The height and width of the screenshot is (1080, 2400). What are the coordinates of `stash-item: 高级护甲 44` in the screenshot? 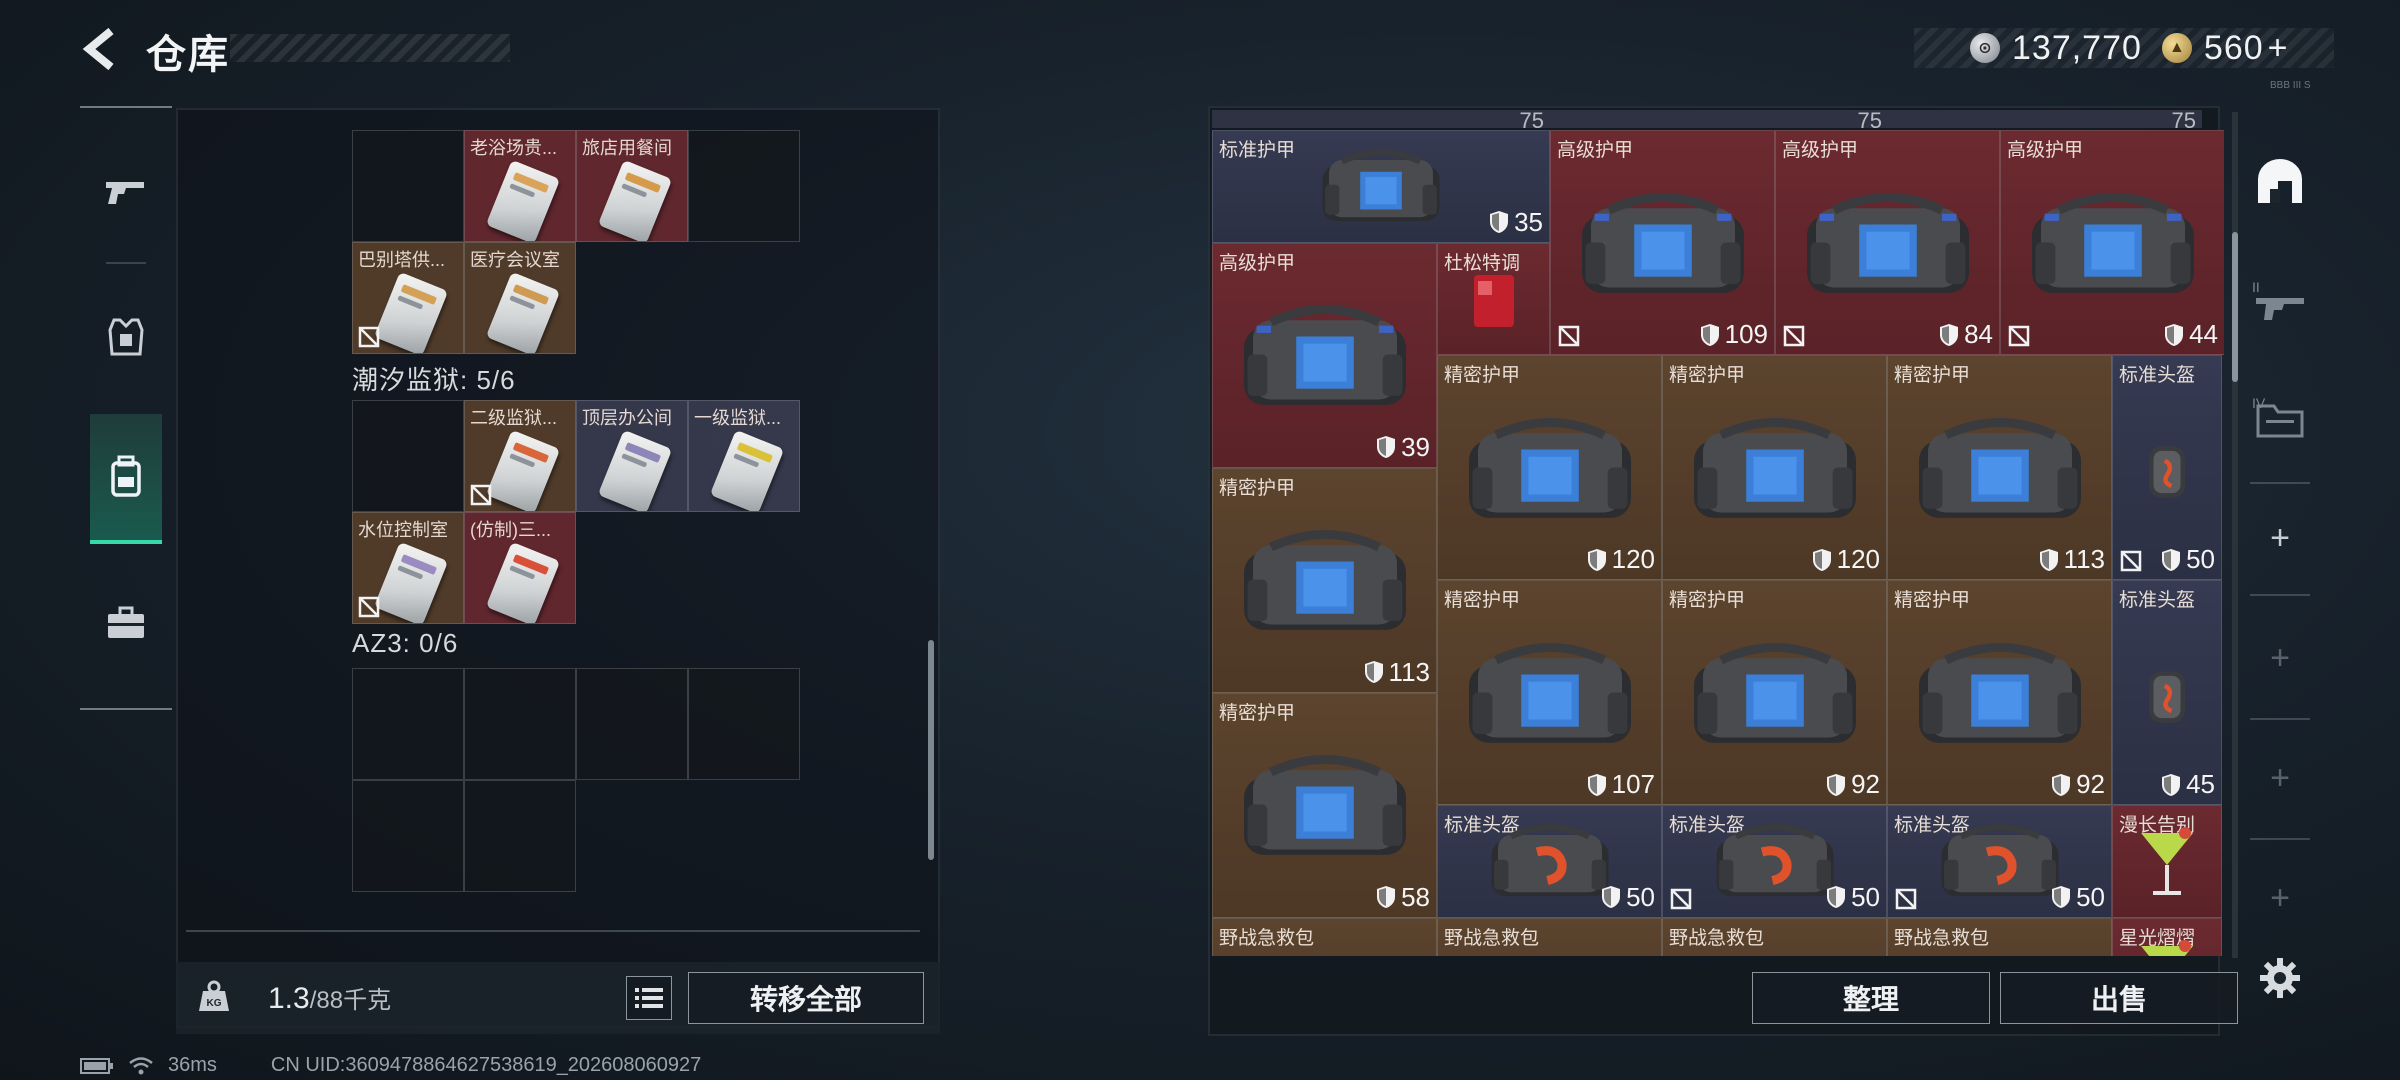 It's located at (2112, 242).